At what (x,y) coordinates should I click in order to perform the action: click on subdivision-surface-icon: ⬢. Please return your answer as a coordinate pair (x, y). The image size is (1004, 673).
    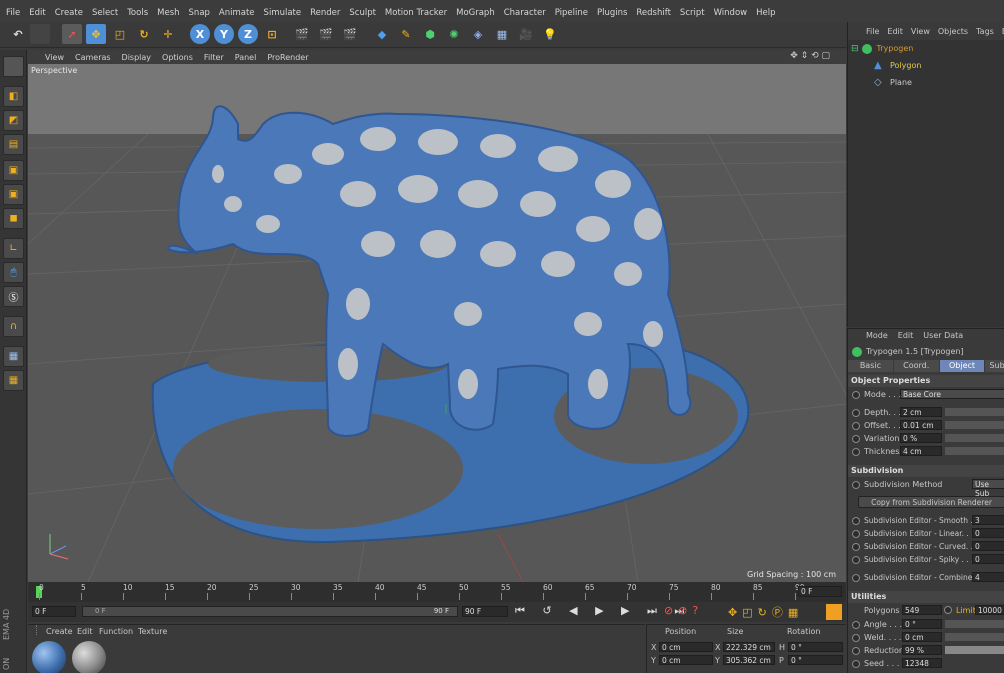
    Looking at the image, I should click on (430, 34).